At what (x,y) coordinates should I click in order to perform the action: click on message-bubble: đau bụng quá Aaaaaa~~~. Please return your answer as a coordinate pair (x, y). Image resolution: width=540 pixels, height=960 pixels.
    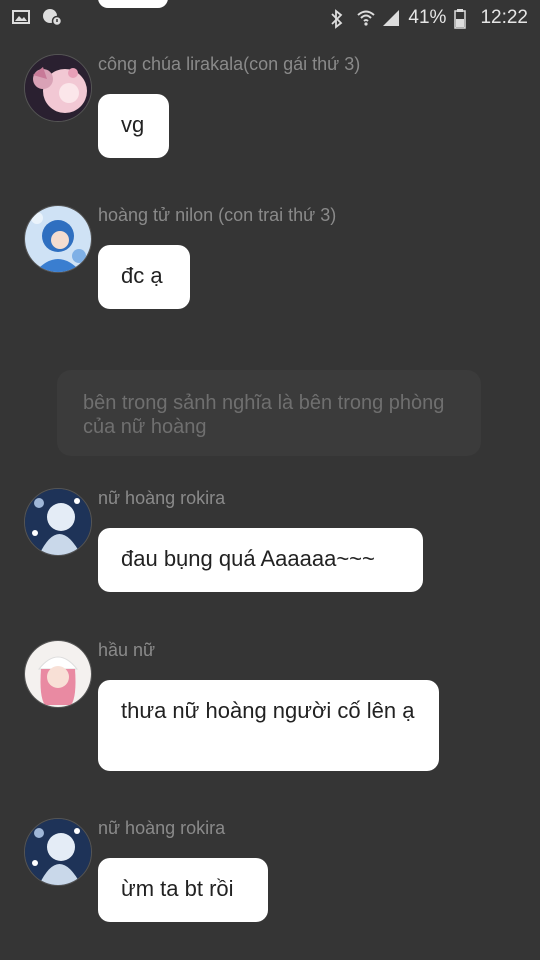
    Looking at the image, I should click on (260, 560).